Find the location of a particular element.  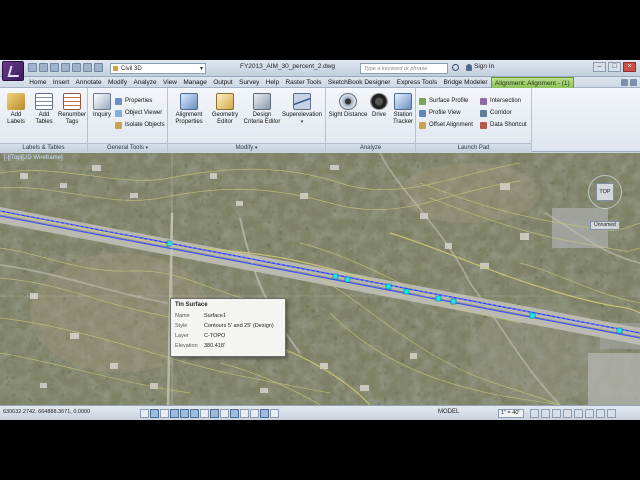

model-space-button: MODEL is located at coordinates (448, 412).